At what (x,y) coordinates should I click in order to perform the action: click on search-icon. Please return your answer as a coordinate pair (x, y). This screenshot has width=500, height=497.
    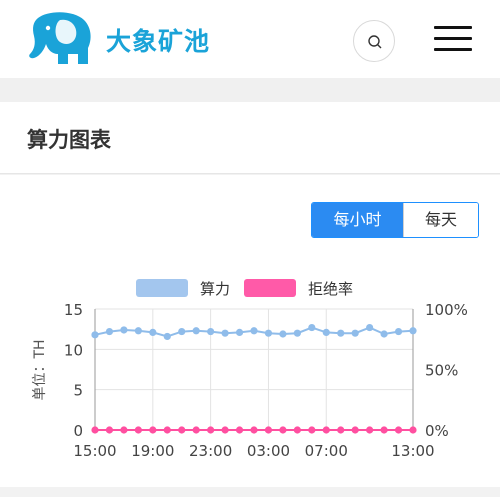
    Looking at the image, I should click on (375, 42).